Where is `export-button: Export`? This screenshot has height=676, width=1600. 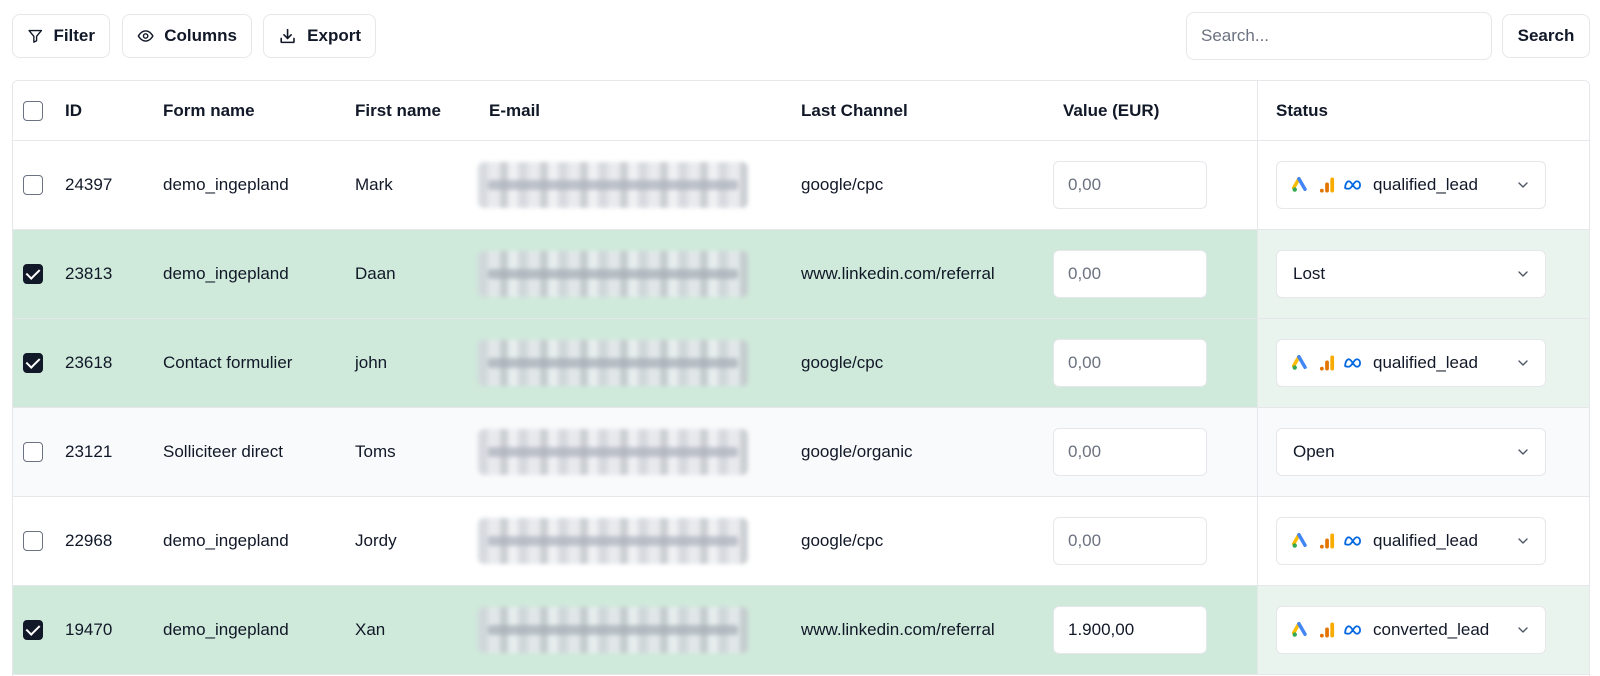
export-button: Export is located at coordinates (319, 36).